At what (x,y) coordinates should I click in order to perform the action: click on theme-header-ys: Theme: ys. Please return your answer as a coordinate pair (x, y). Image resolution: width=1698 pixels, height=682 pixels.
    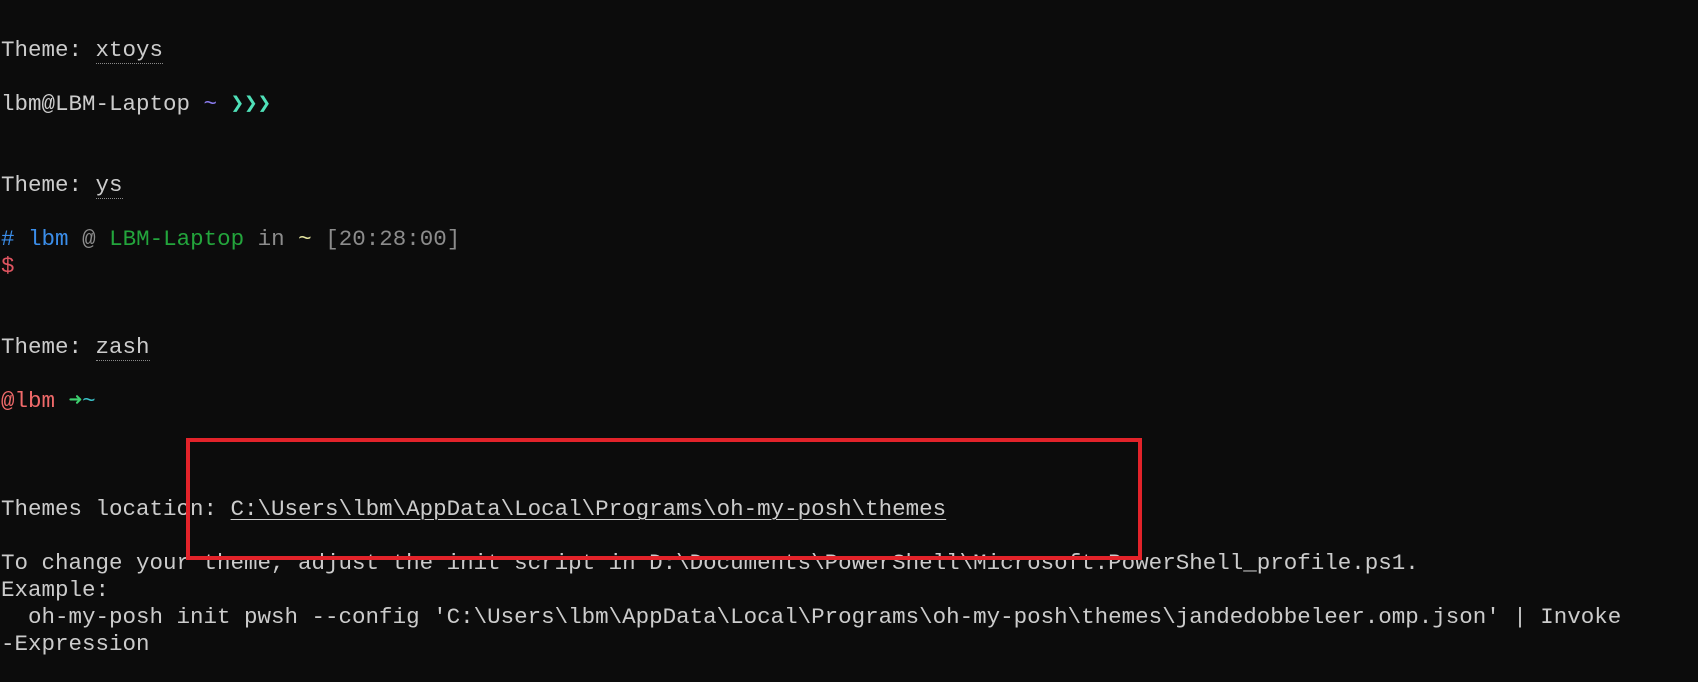
    Looking at the image, I should click on (62, 185).